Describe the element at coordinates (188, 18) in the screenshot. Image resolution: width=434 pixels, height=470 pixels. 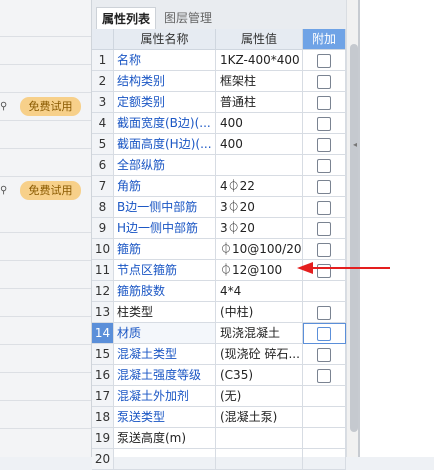
I see `tab-layers: 图层管理` at that location.